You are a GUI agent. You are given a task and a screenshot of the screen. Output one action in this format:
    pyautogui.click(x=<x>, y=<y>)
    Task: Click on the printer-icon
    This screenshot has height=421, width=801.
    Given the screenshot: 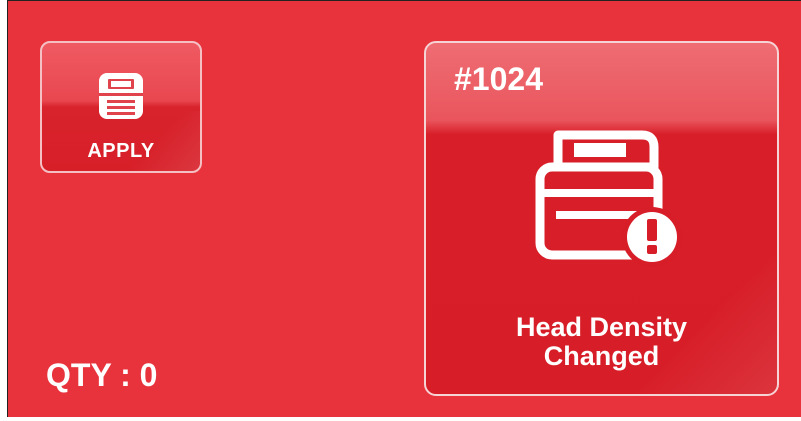 What is the action you would take?
    pyautogui.click(x=121, y=96)
    